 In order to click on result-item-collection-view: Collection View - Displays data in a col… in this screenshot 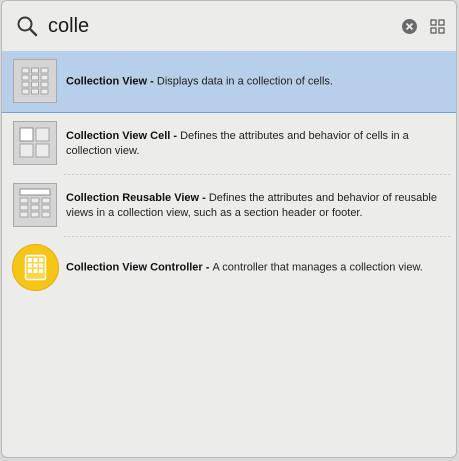, I will do `click(229, 82)`.